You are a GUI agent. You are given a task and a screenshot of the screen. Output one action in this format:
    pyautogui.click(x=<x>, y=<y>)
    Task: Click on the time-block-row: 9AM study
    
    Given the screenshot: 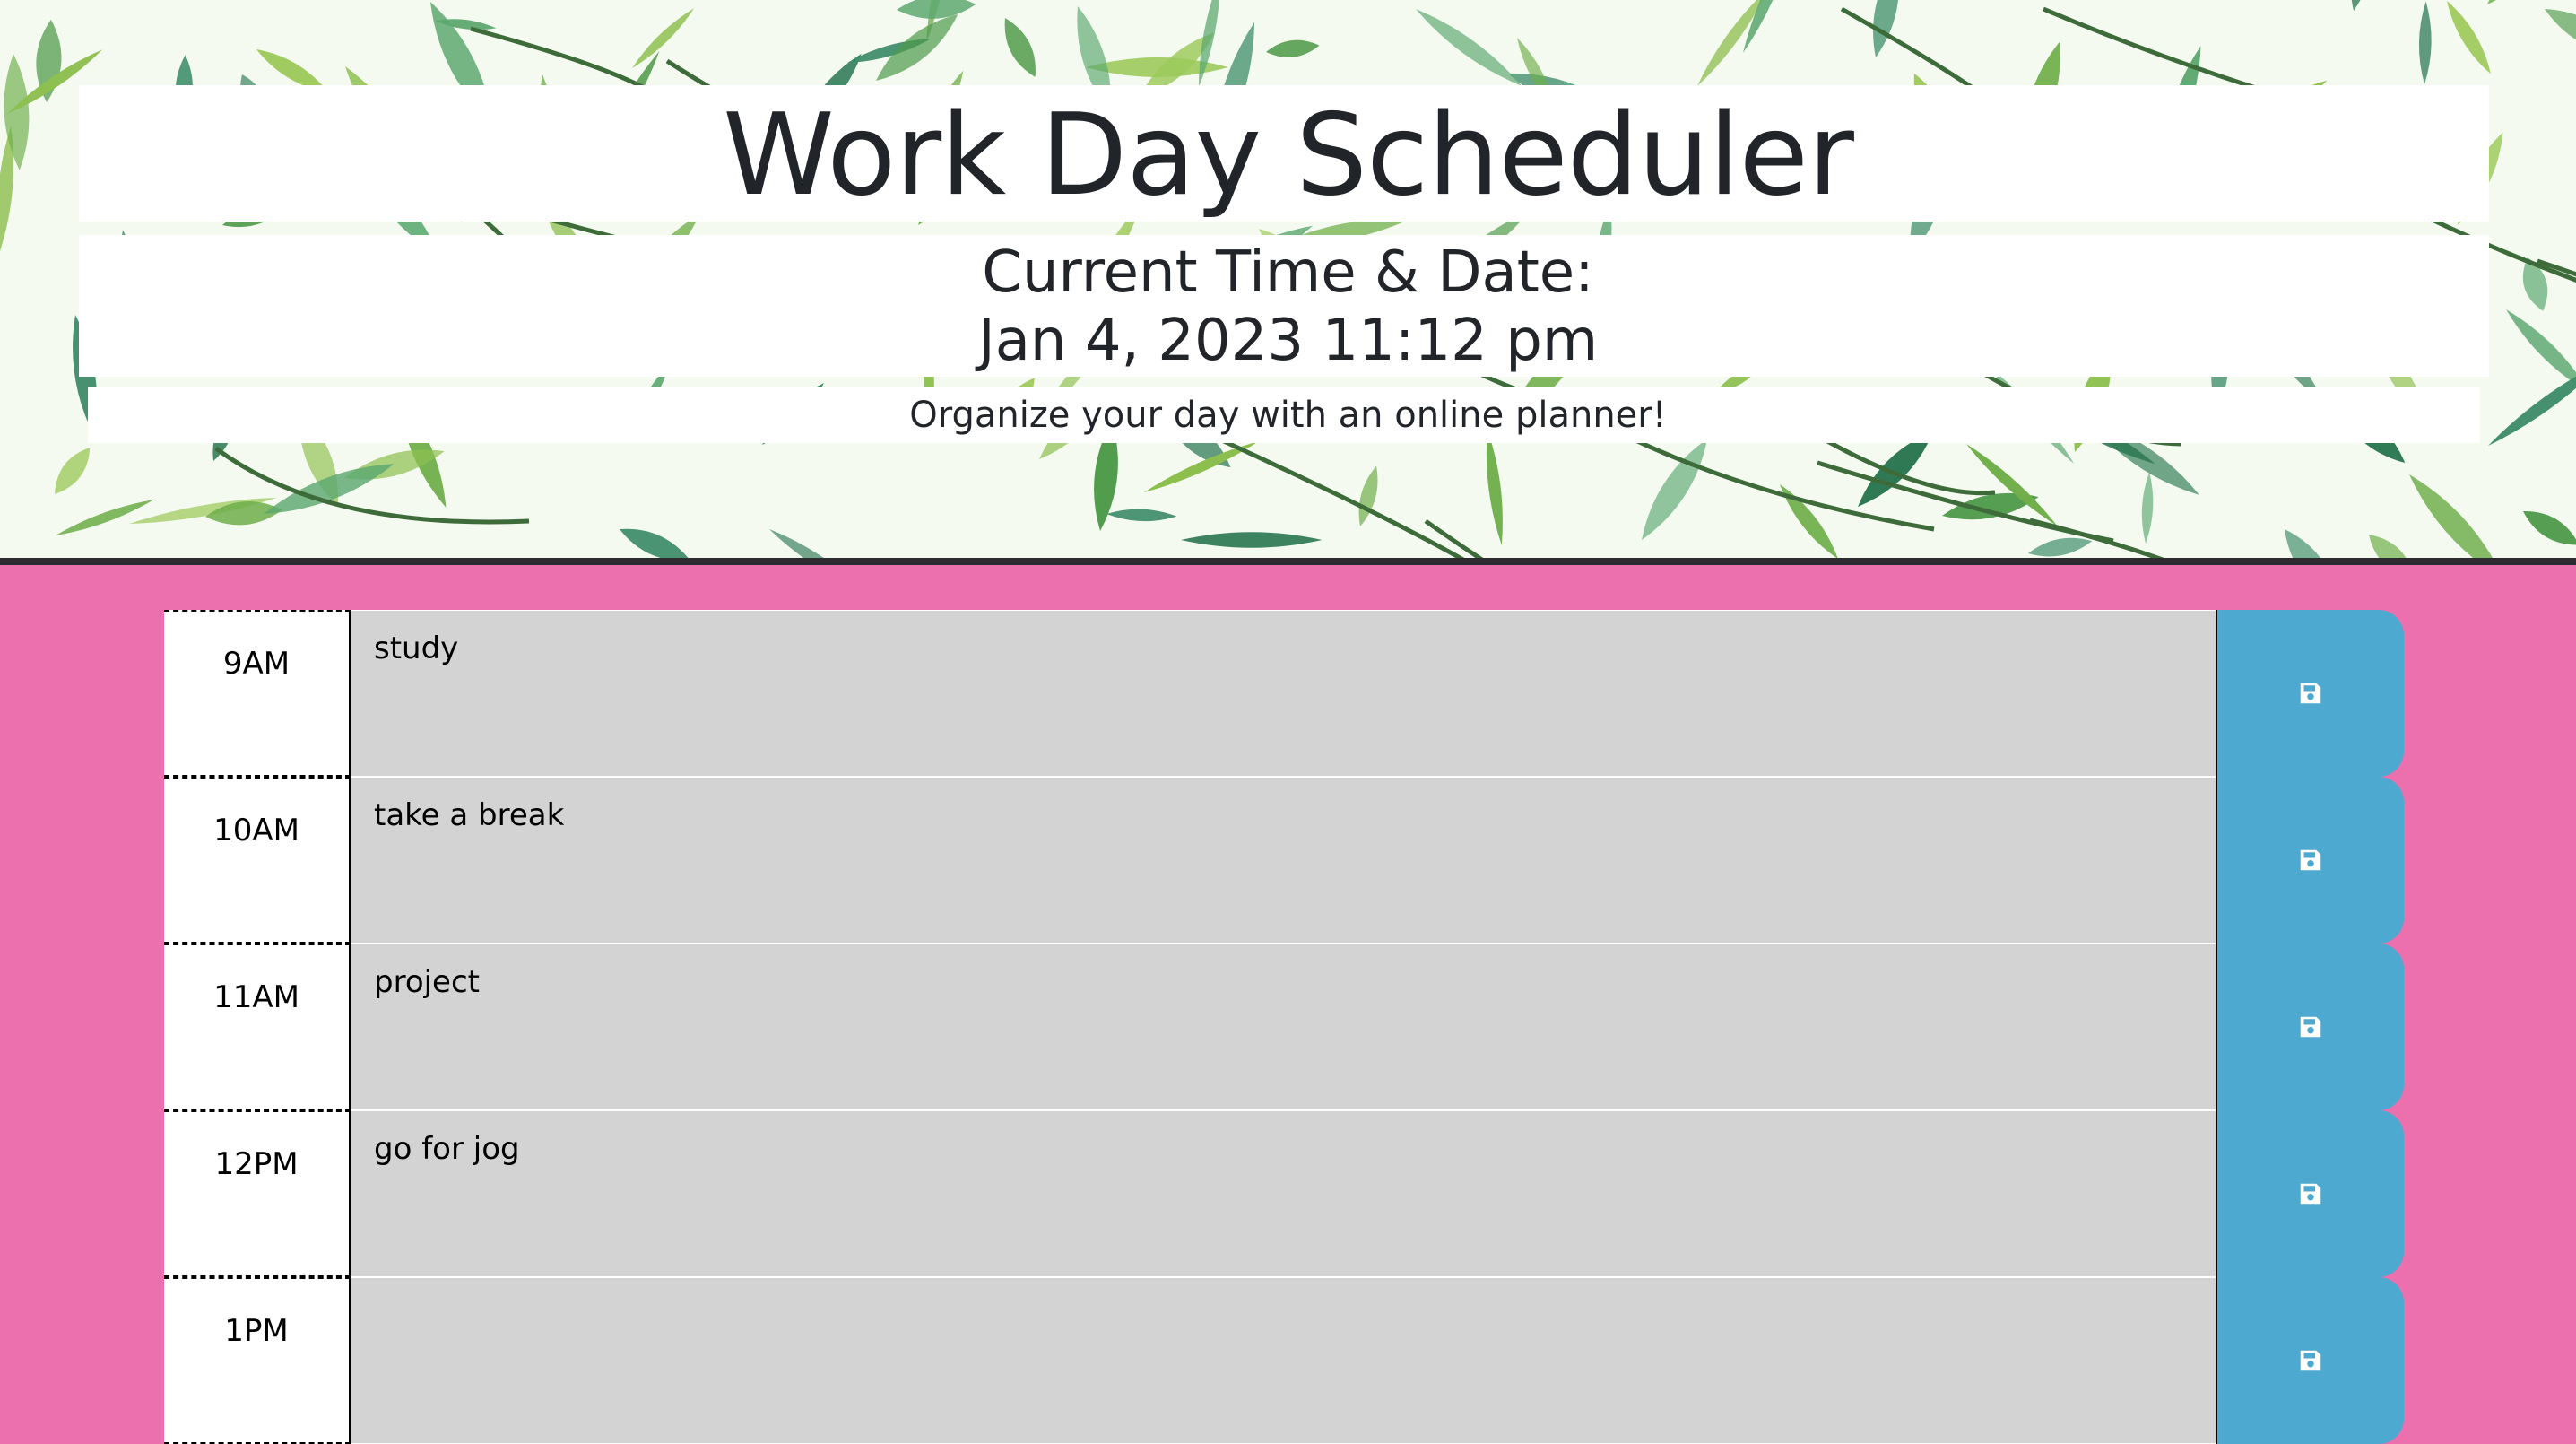 What is the action you would take?
    pyautogui.click(x=1285, y=693)
    